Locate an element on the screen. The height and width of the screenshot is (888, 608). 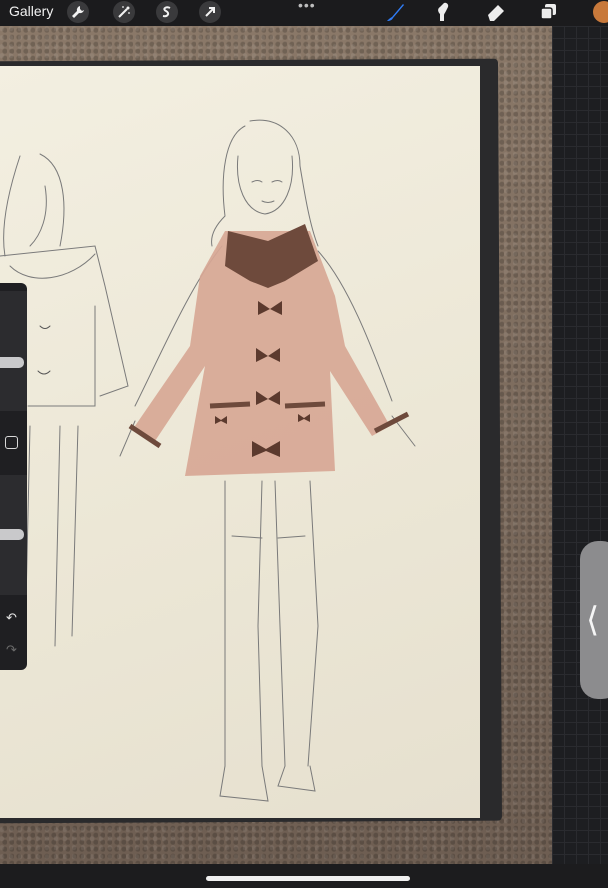
more-options-icon: ••• is located at coordinates (307, 6).